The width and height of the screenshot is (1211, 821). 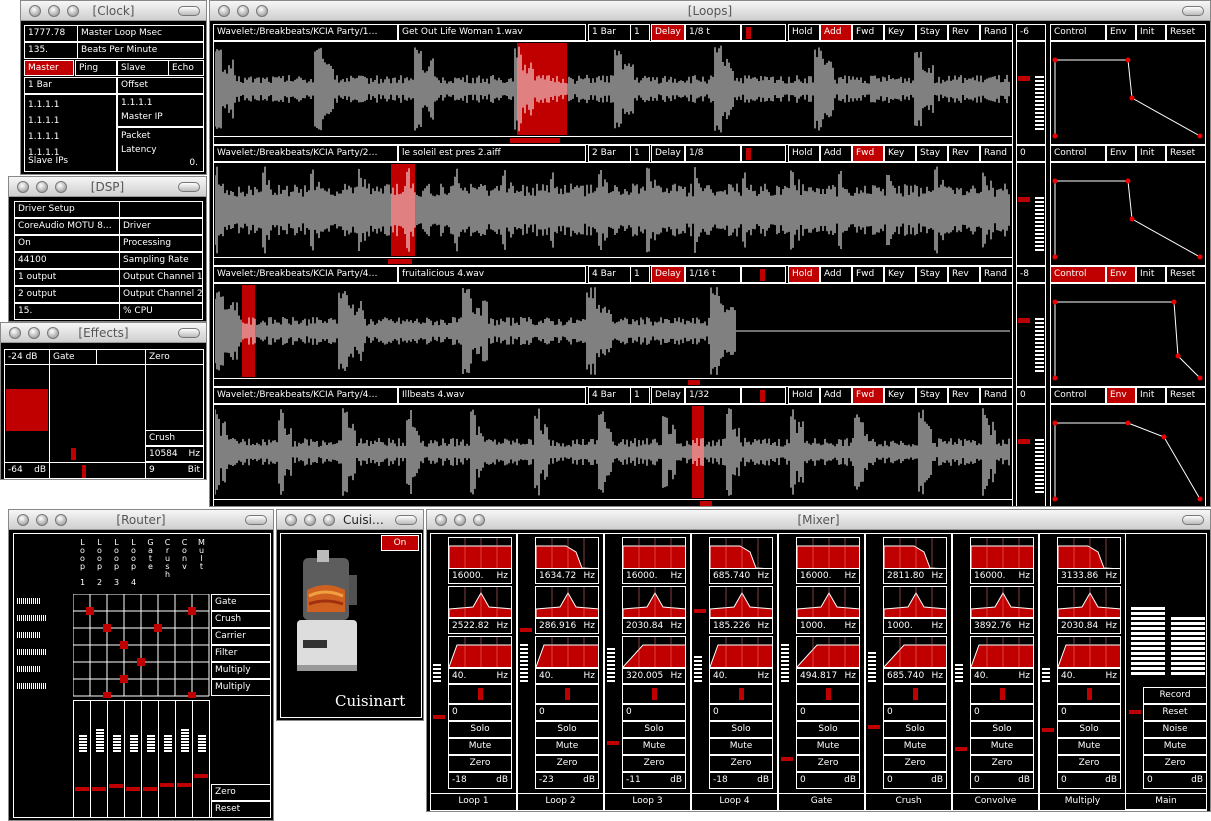 I want to click on ch4-eq-freq-3: 40. Hz, so click(x=741, y=676).